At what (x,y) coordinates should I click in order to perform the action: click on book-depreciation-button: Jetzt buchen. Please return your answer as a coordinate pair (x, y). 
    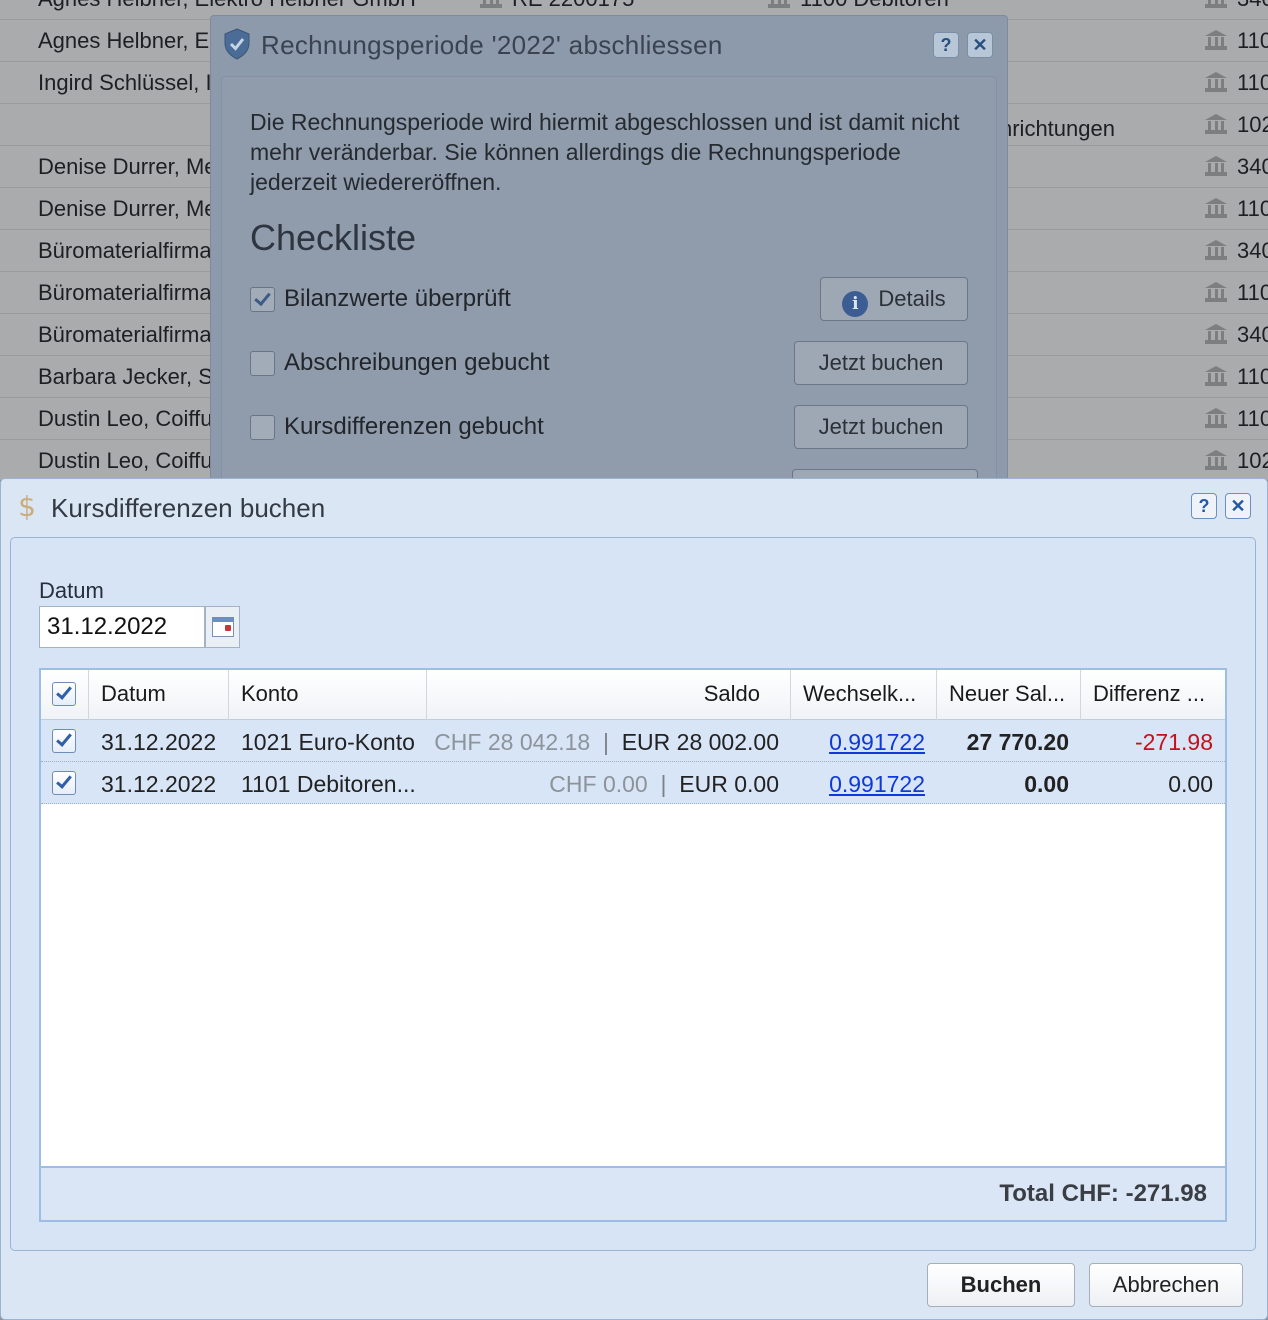
    Looking at the image, I should click on (881, 363).